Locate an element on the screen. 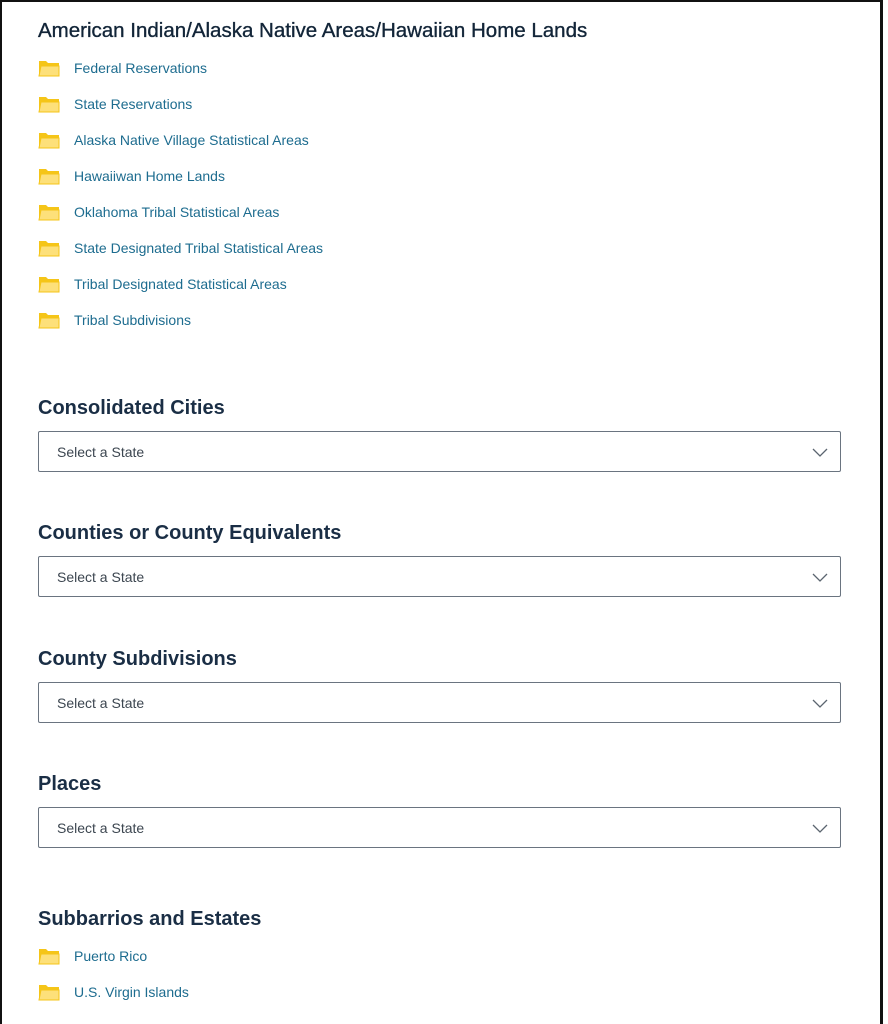 This screenshot has height=1024, width=888. link-label: Tribal Subdivisions is located at coordinates (132, 320).